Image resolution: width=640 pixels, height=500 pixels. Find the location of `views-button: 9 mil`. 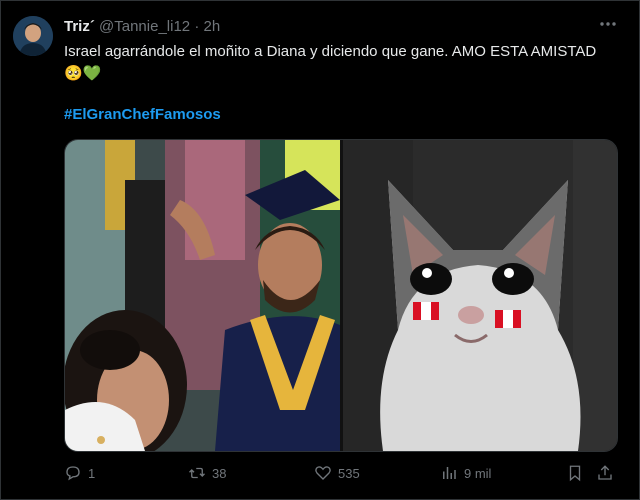

views-button: 9 mil is located at coordinates (465, 473).